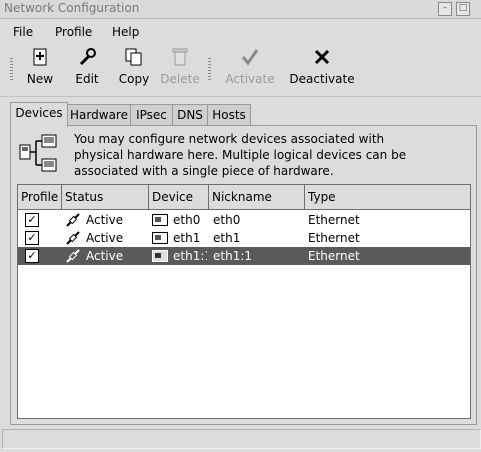 The height and width of the screenshot is (452, 481). What do you see at coordinates (87, 79) in the screenshot?
I see `edit-label: Edit` at bounding box center [87, 79].